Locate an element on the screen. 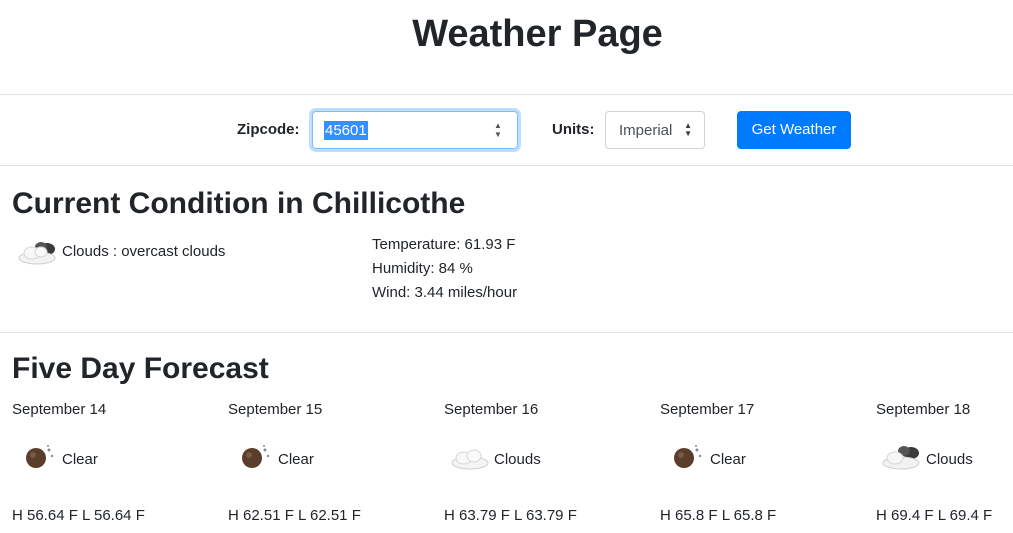  humidity-text: Humidity: 84 % is located at coordinates (422, 268).